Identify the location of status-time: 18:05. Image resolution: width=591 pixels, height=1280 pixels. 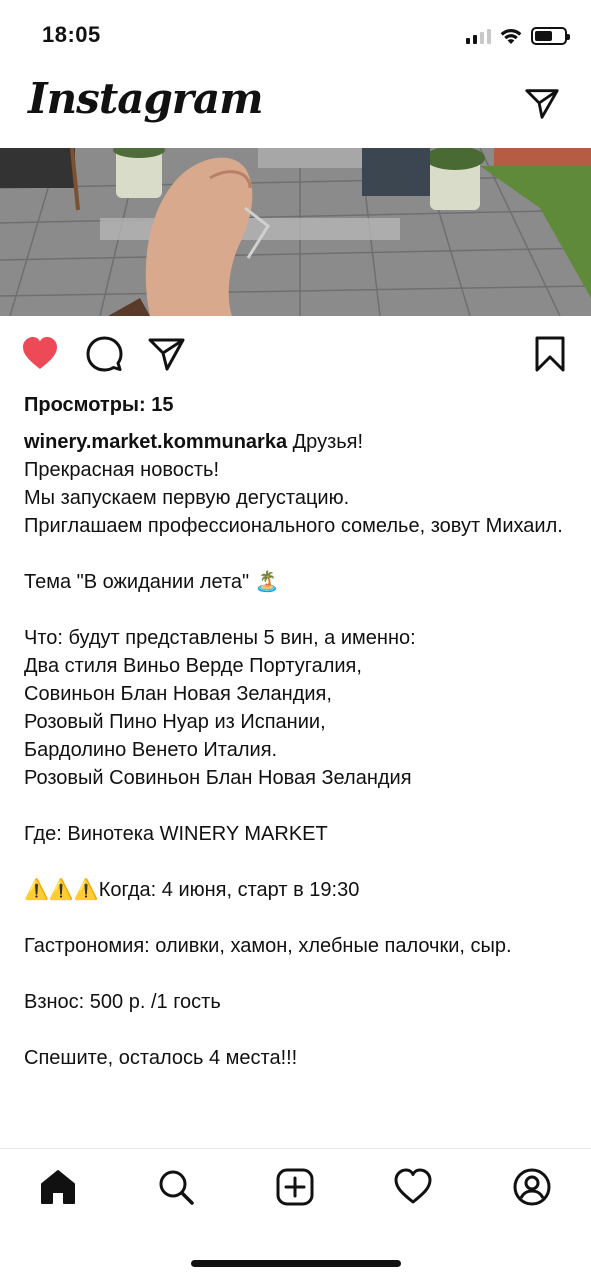
(71, 34).